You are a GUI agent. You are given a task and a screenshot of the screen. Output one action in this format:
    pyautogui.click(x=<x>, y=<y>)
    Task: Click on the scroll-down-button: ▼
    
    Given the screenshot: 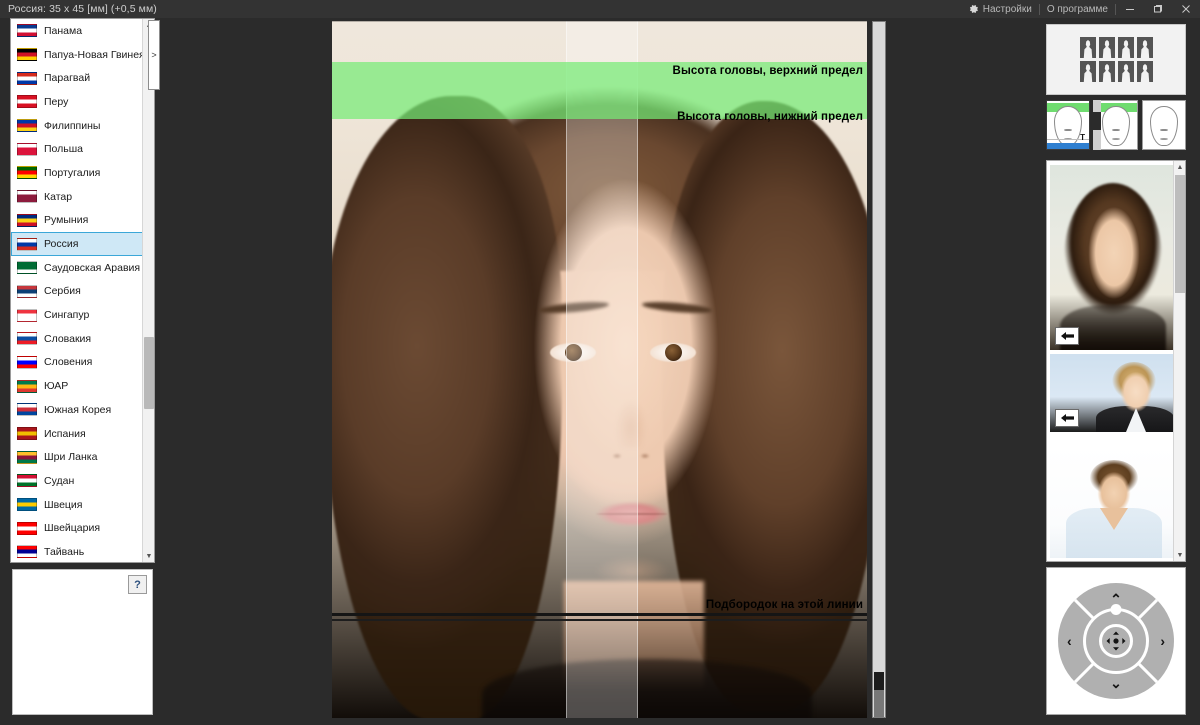 What is the action you would take?
    pyautogui.click(x=148, y=556)
    